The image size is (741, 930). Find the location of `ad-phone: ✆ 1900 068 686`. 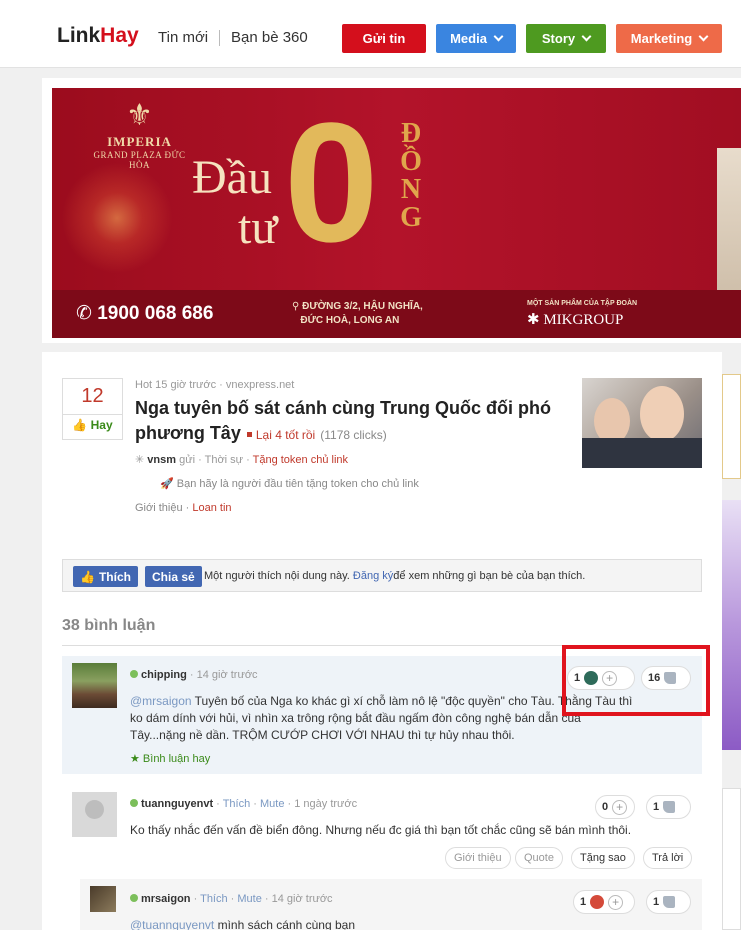

ad-phone: ✆ 1900 068 686 is located at coordinates (145, 313).